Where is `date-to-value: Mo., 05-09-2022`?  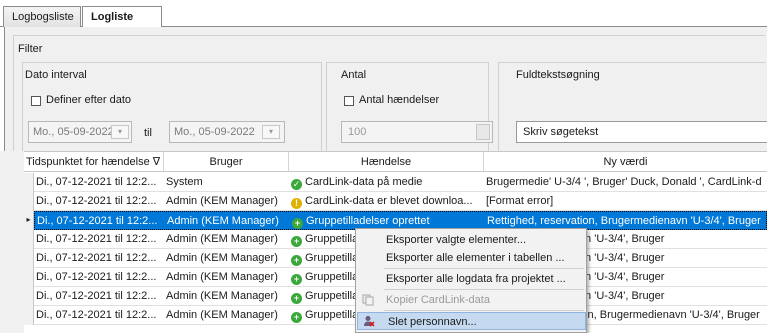 date-to-value: Mo., 05-09-2022 is located at coordinates (214, 132).